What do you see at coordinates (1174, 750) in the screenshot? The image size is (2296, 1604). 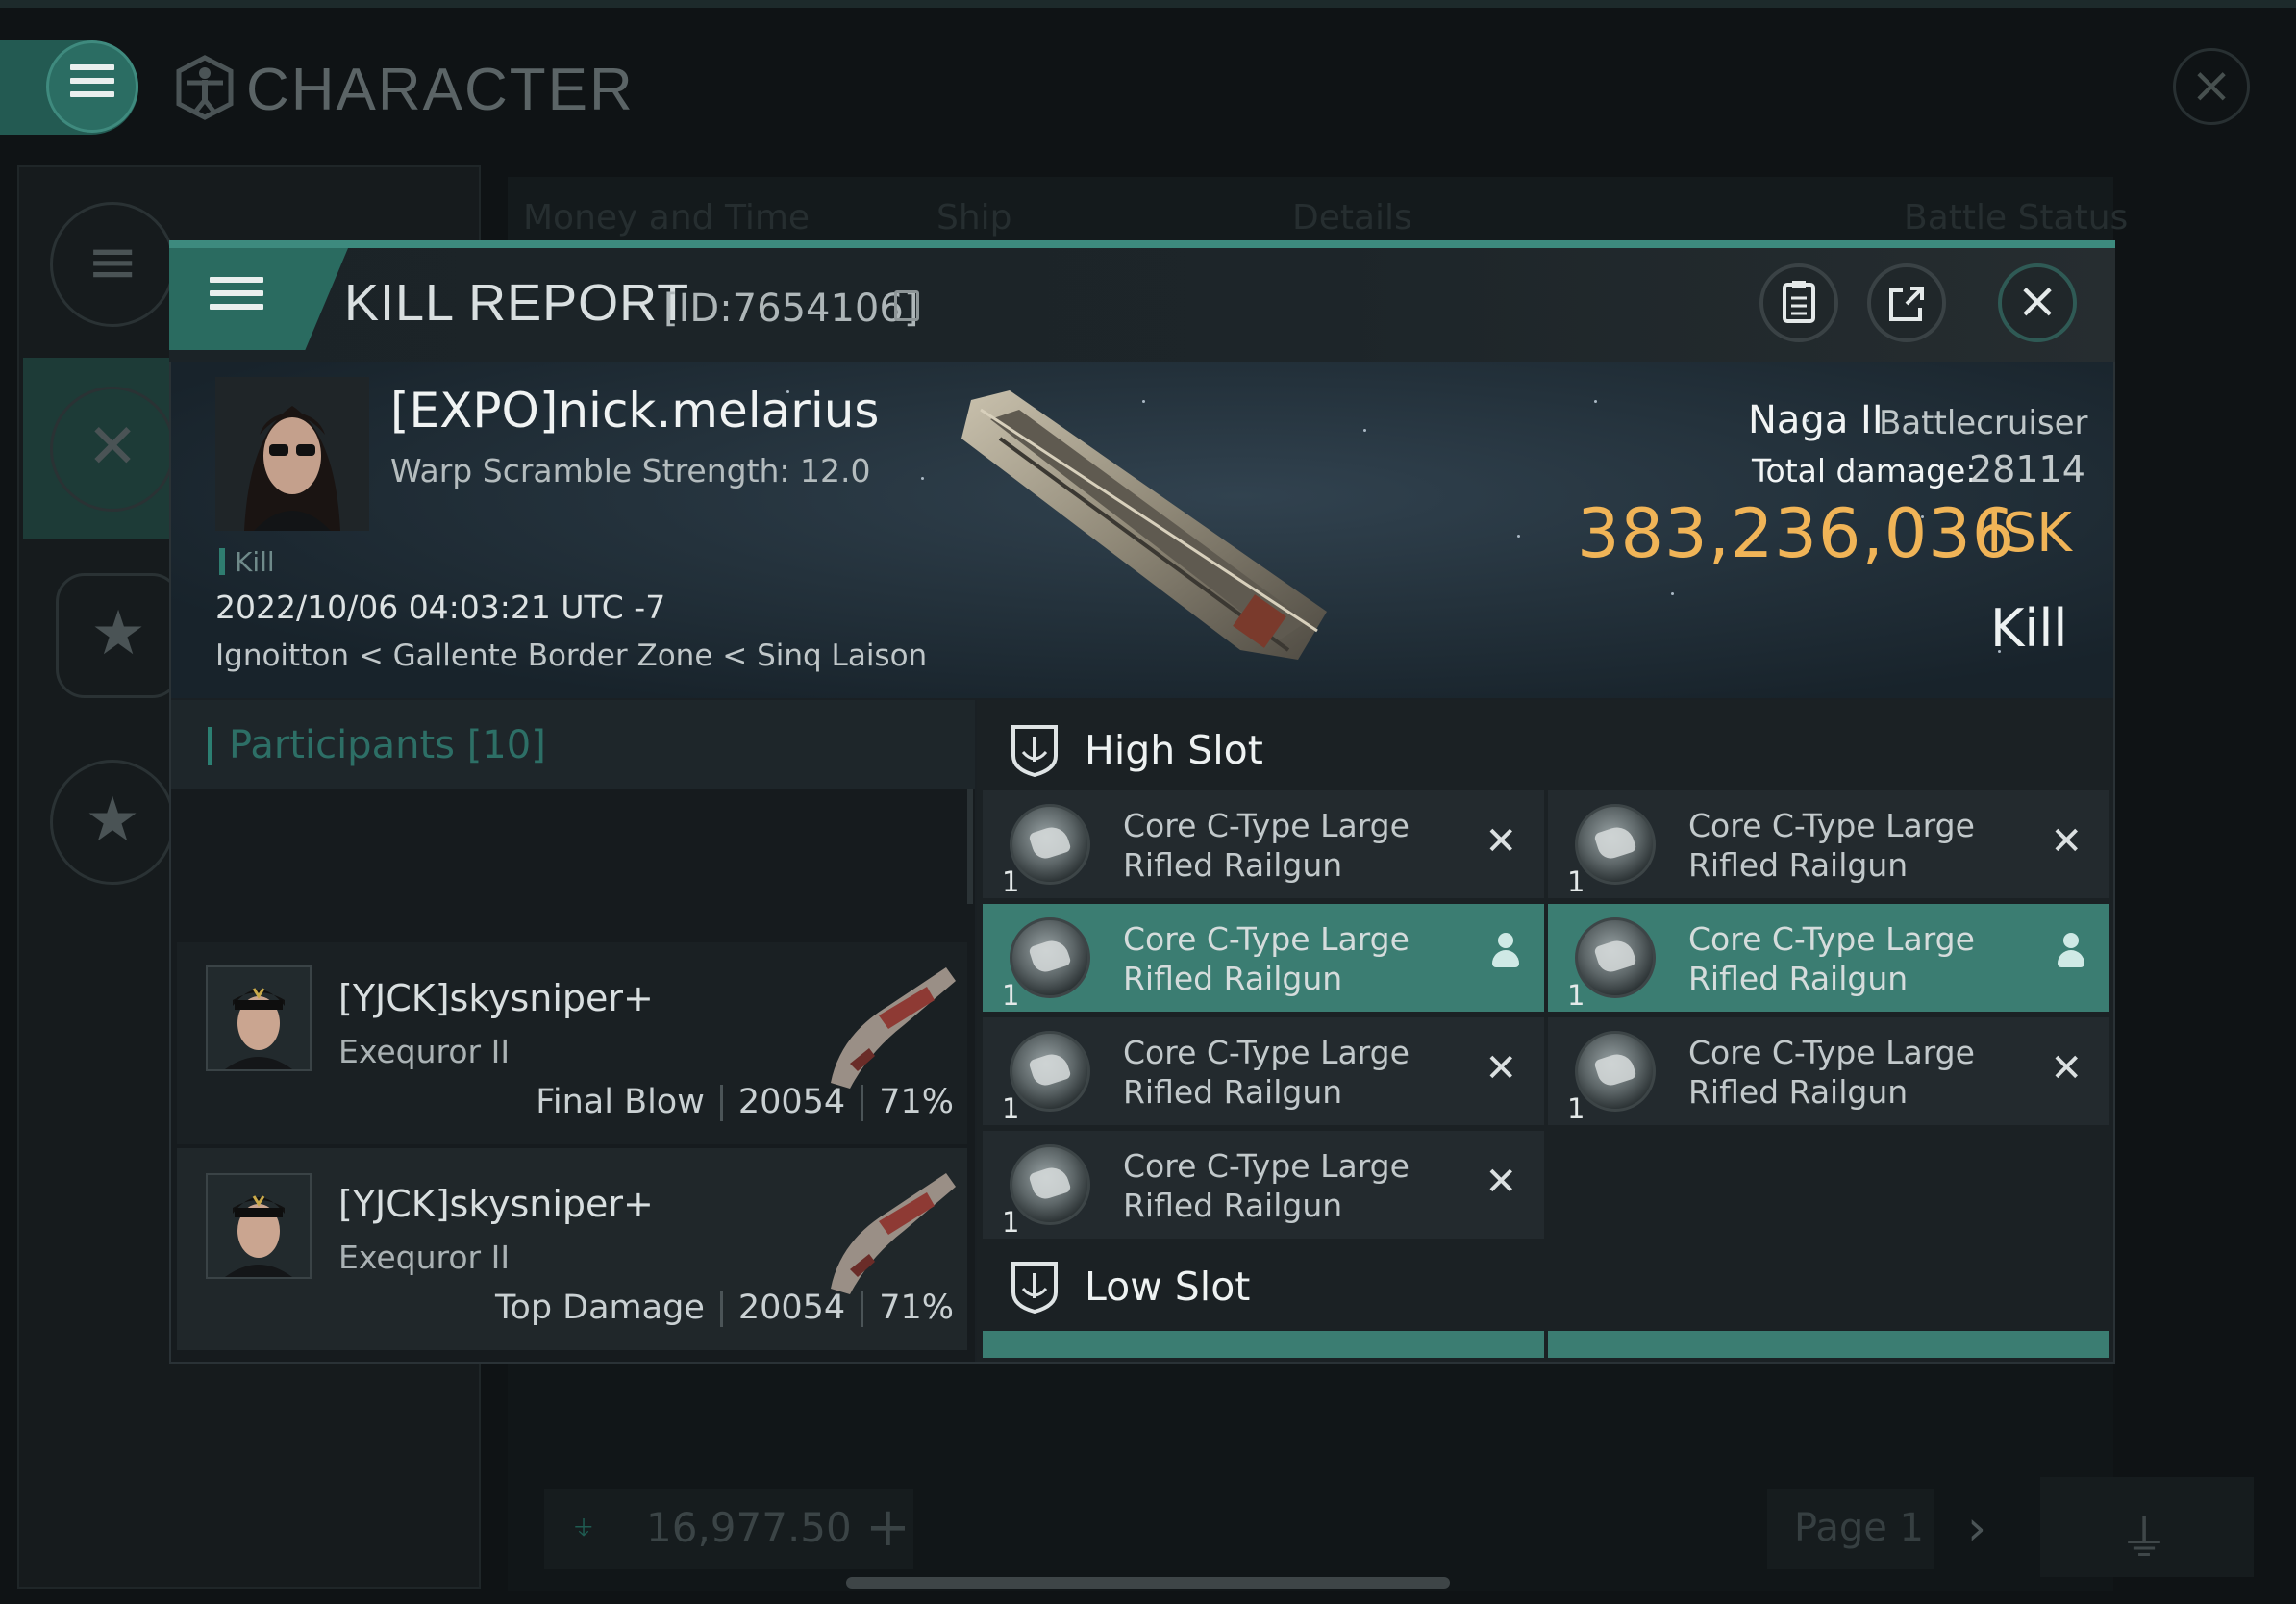 I see `high-slot-title: High Slot` at bounding box center [1174, 750].